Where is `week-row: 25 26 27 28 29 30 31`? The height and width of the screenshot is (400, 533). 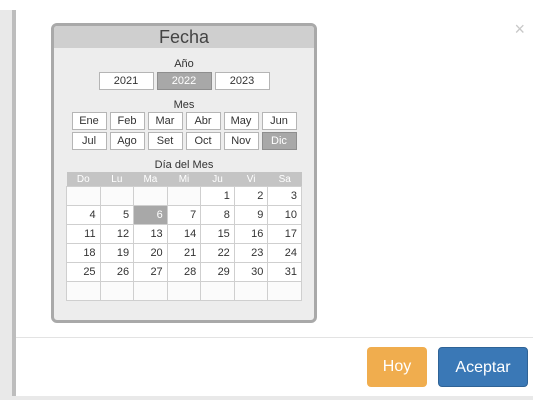 week-row: 25 26 27 28 29 30 31 is located at coordinates (184, 272).